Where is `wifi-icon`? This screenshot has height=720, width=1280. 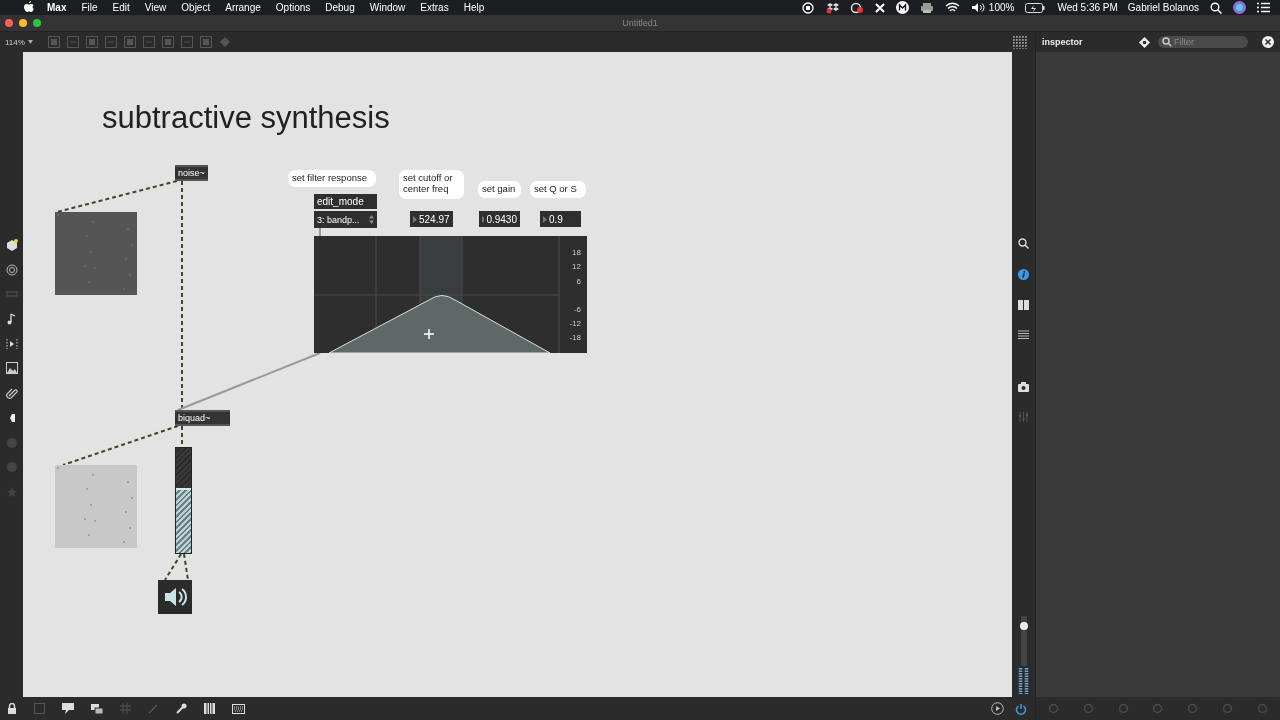 wifi-icon is located at coordinates (952, 7).